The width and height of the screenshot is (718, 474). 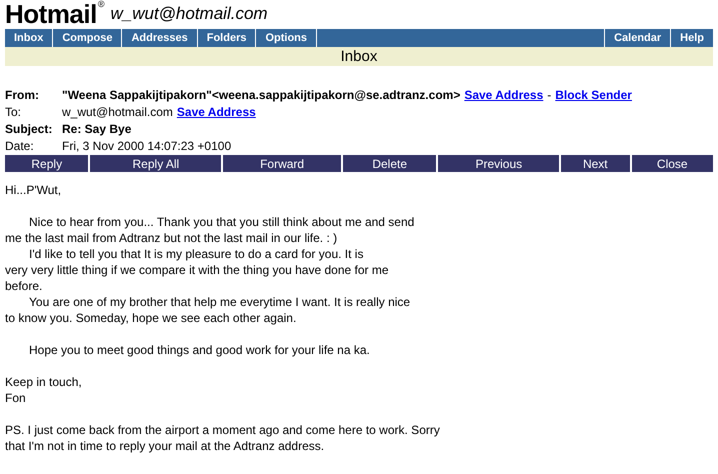 I want to click on message-paragraph: You are one of my brother that help me everytime I want. It is really nice to know you. Someday, hope we see each other again., so click(x=208, y=310).